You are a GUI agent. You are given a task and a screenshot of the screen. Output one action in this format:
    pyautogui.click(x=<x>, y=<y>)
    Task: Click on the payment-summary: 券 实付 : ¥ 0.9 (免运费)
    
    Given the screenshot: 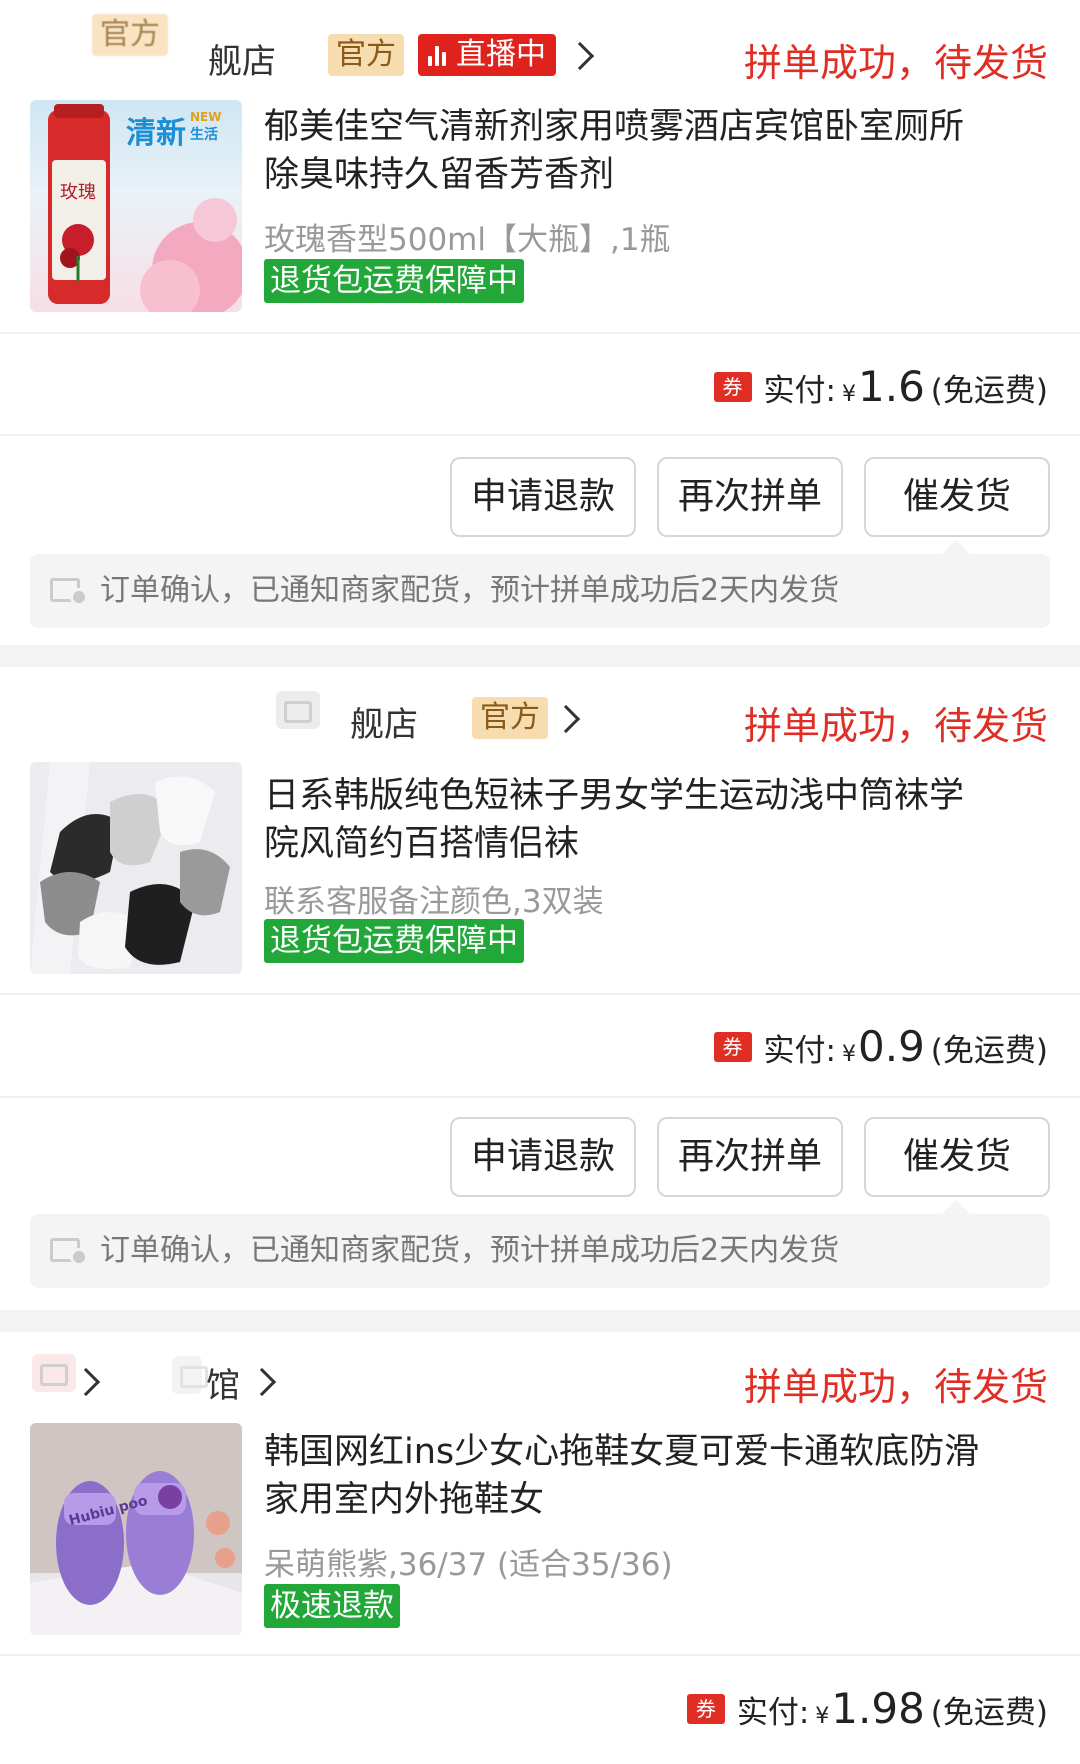 What is the action you would take?
    pyautogui.click(x=880, y=1047)
    